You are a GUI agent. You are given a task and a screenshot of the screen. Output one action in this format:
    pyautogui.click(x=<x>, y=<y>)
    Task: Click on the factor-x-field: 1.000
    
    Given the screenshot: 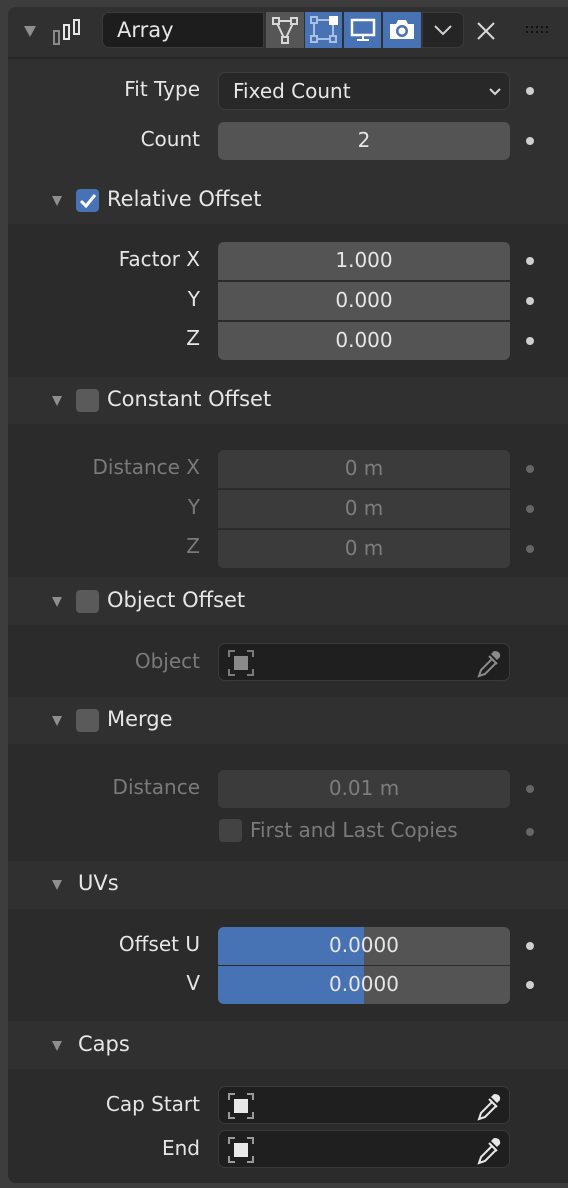 What is the action you would take?
    pyautogui.click(x=364, y=261)
    